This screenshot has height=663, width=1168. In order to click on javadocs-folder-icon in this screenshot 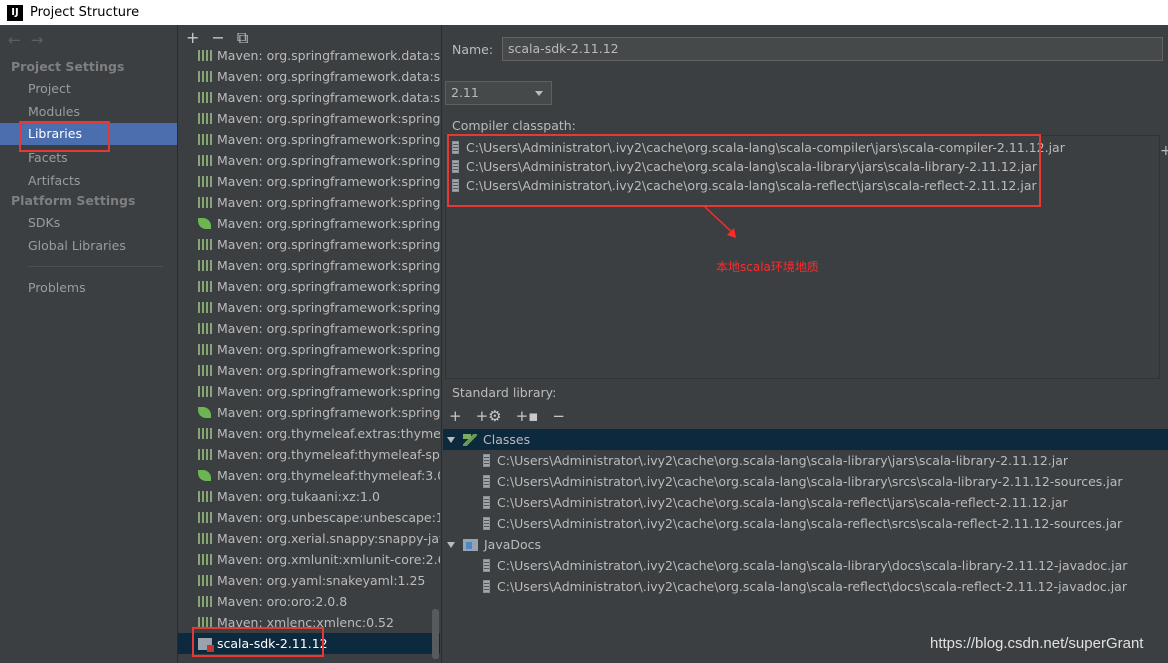, I will do `click(470, 544)`.